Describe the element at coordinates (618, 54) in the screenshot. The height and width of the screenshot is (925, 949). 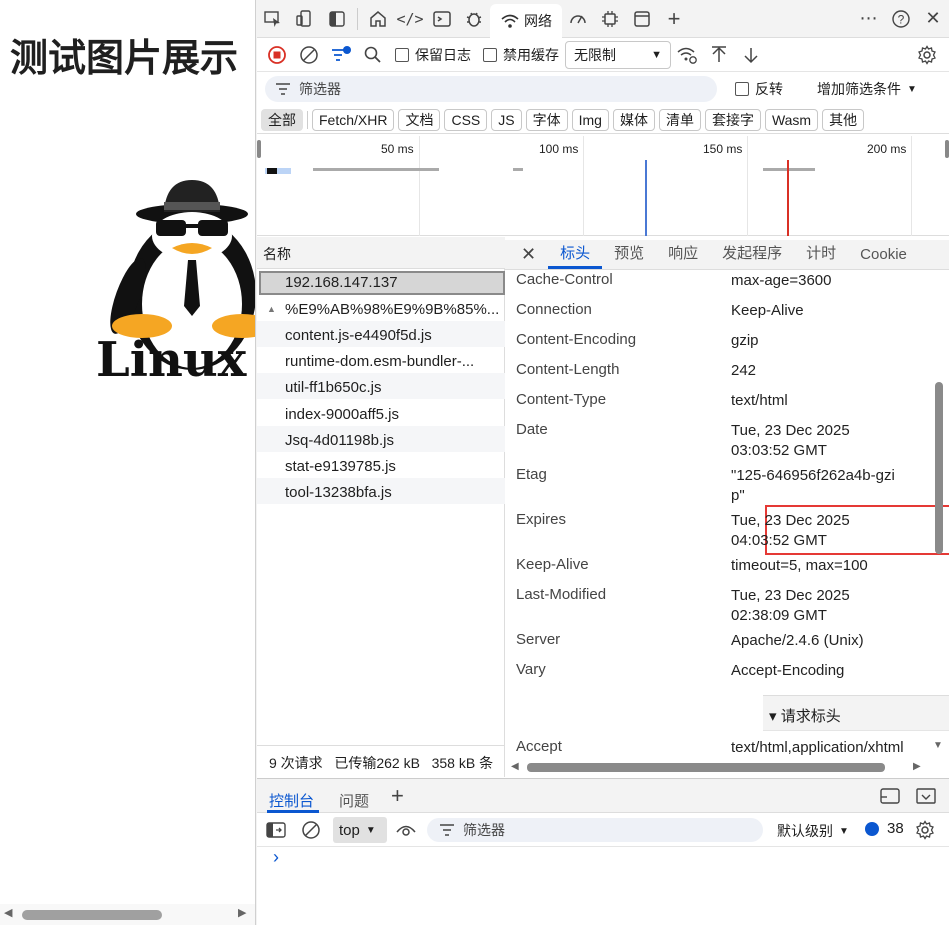
I see `throttling-select: 无限制 ▼` at that location.